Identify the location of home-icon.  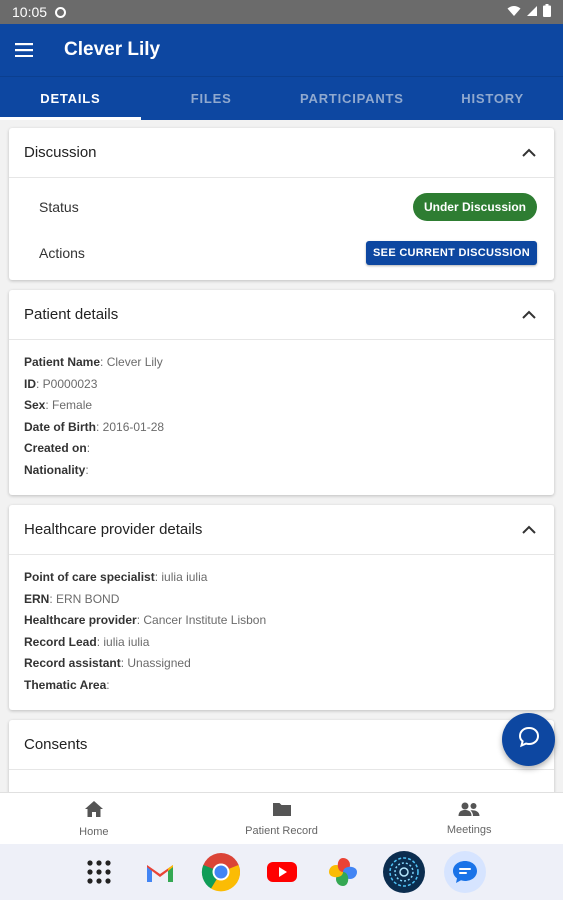
(94, 811).